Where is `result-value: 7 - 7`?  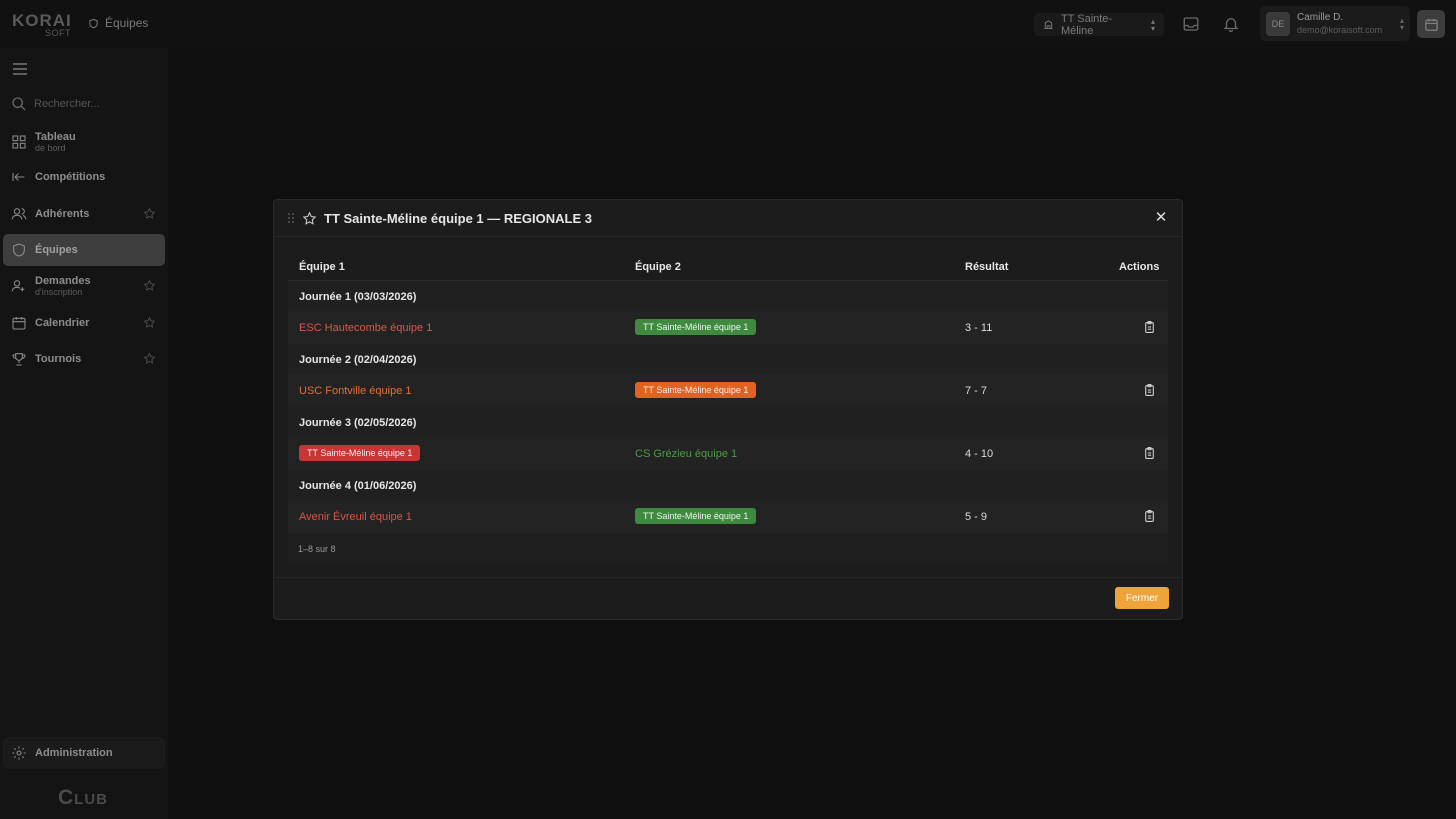
result-value: 7 - 7 is located at coordinates (976, 391).